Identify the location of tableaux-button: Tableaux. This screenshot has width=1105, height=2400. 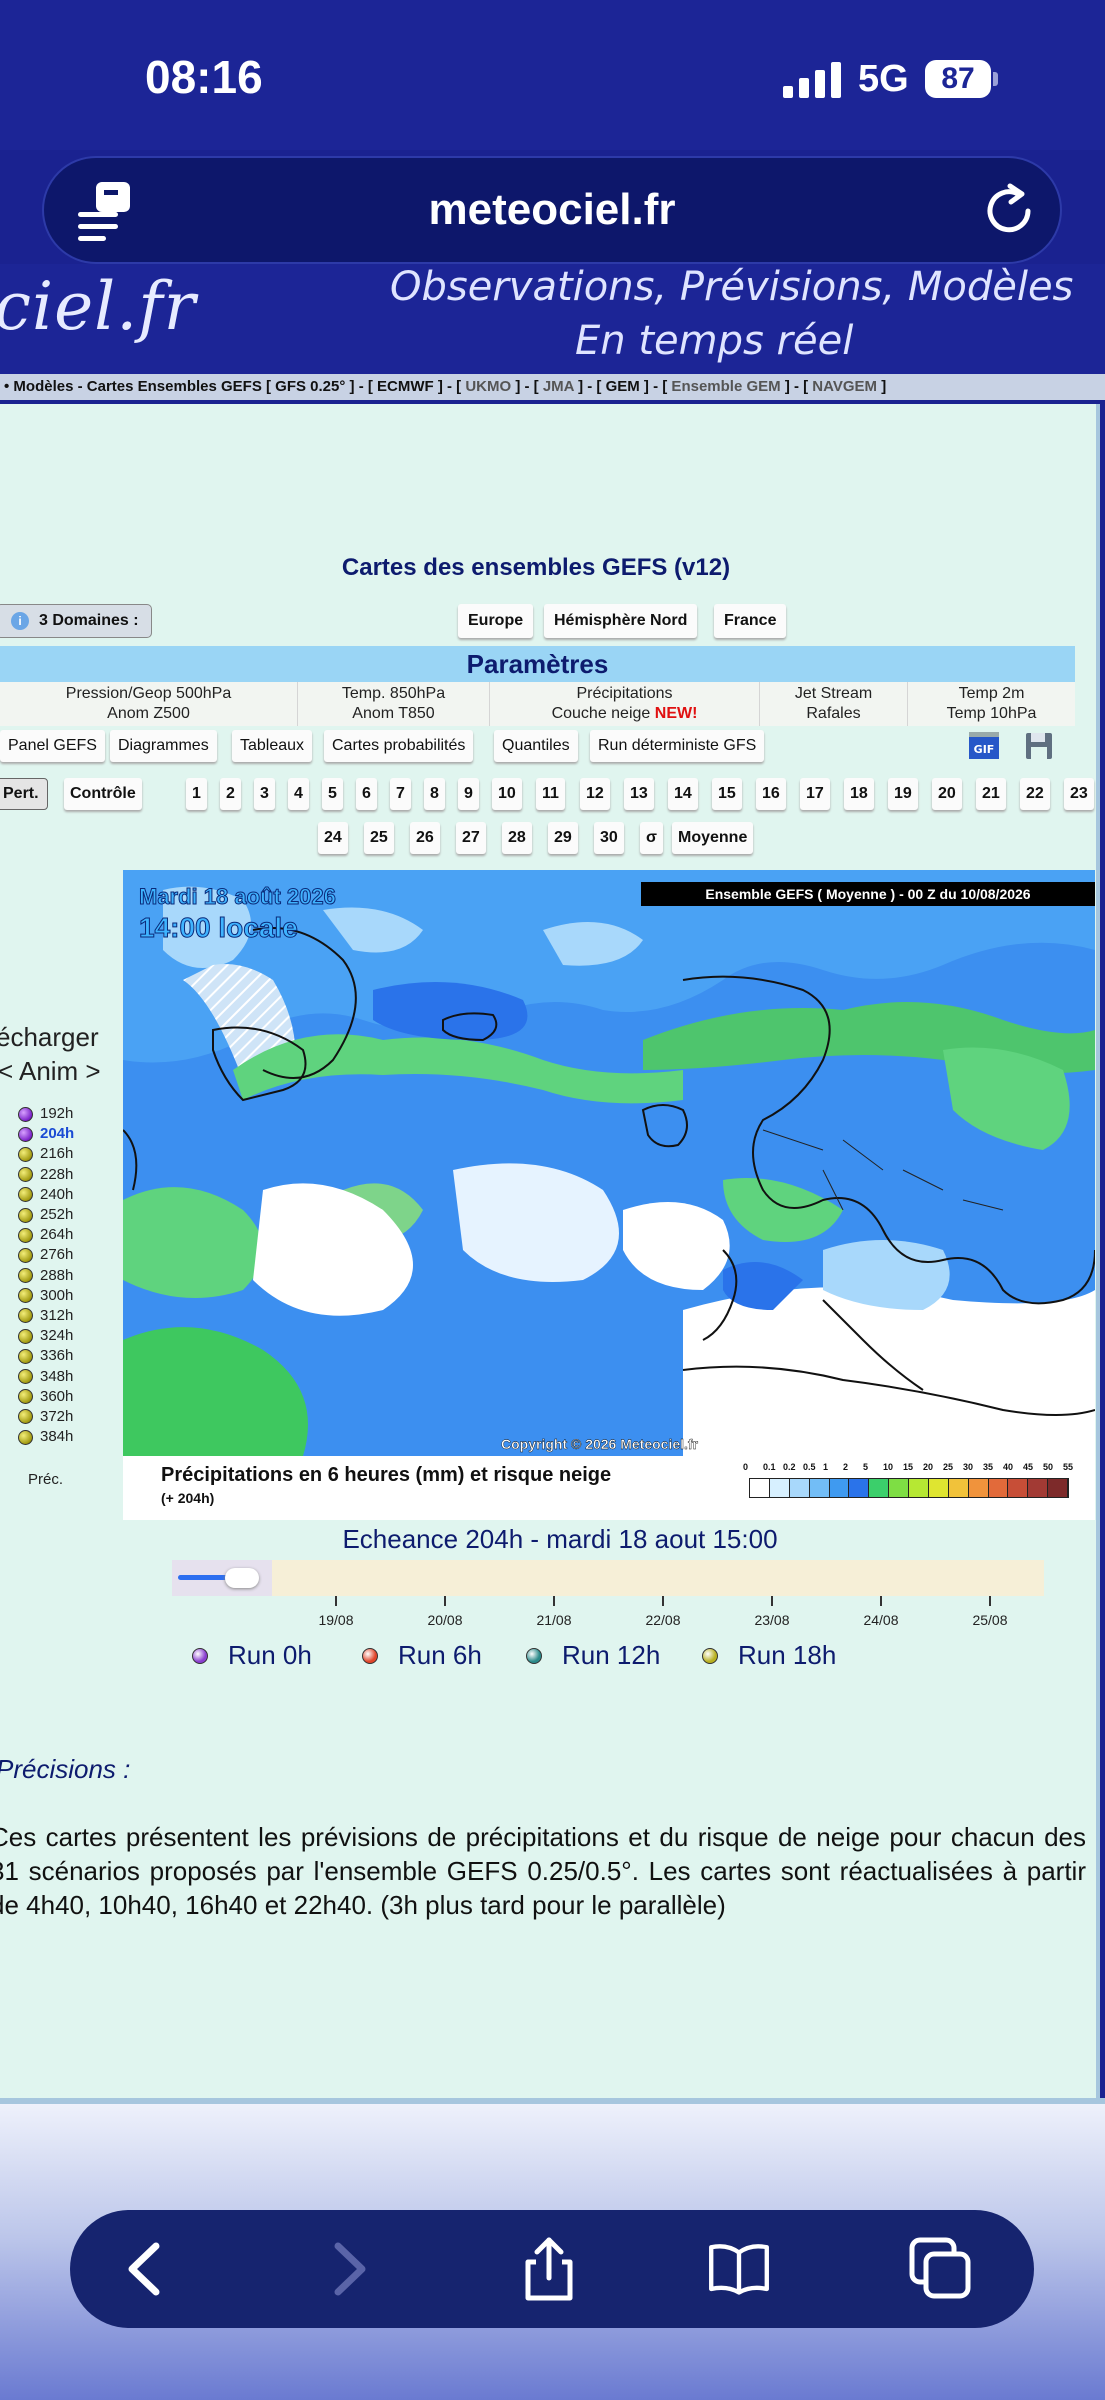
(272, 746).